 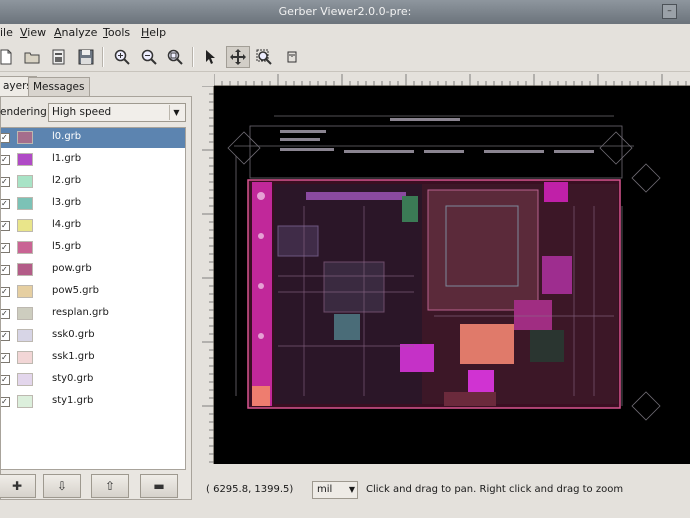 I want to click on layer-row: ✓ l2.grb, so click(x=93, y=182).